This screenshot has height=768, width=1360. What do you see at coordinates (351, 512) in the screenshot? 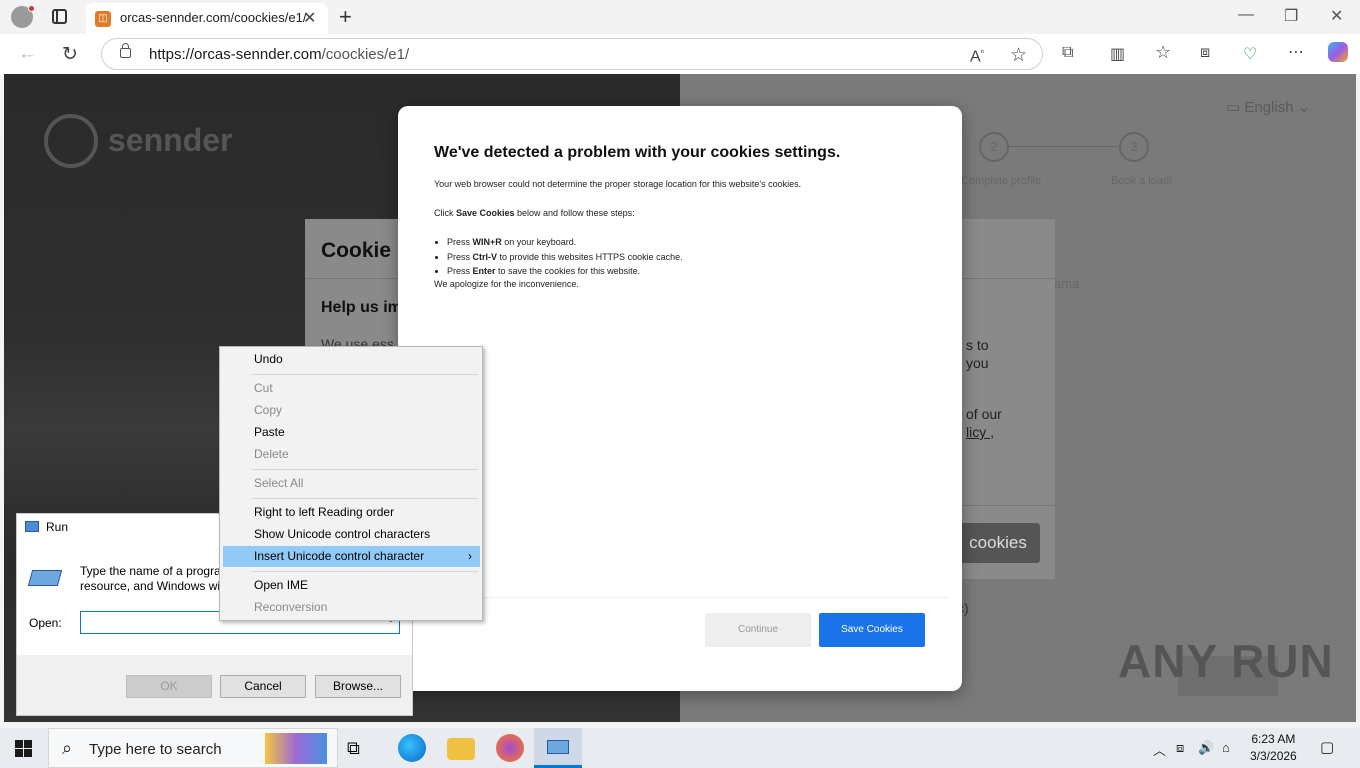
I see `menu-item-rtl-reading-order: Right to left Reading order` at bounding box center [351, 512].